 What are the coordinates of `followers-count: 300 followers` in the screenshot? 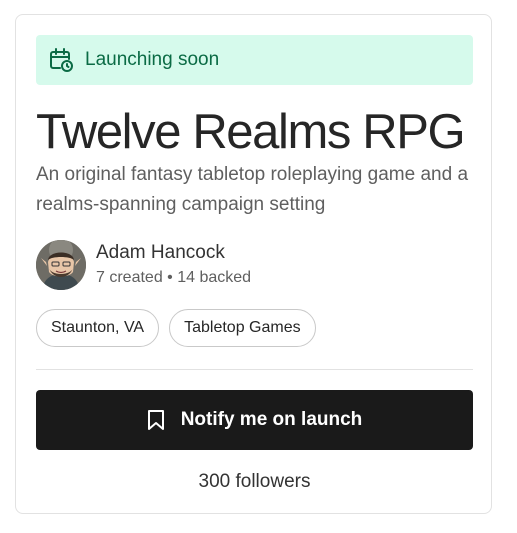 It's located at (254, 481).